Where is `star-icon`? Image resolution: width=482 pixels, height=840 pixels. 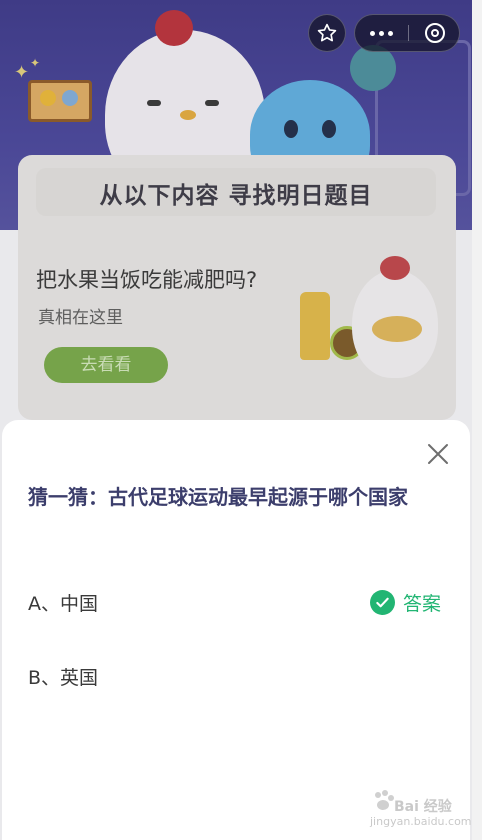
star-icon is located at coordinates (327, 32).